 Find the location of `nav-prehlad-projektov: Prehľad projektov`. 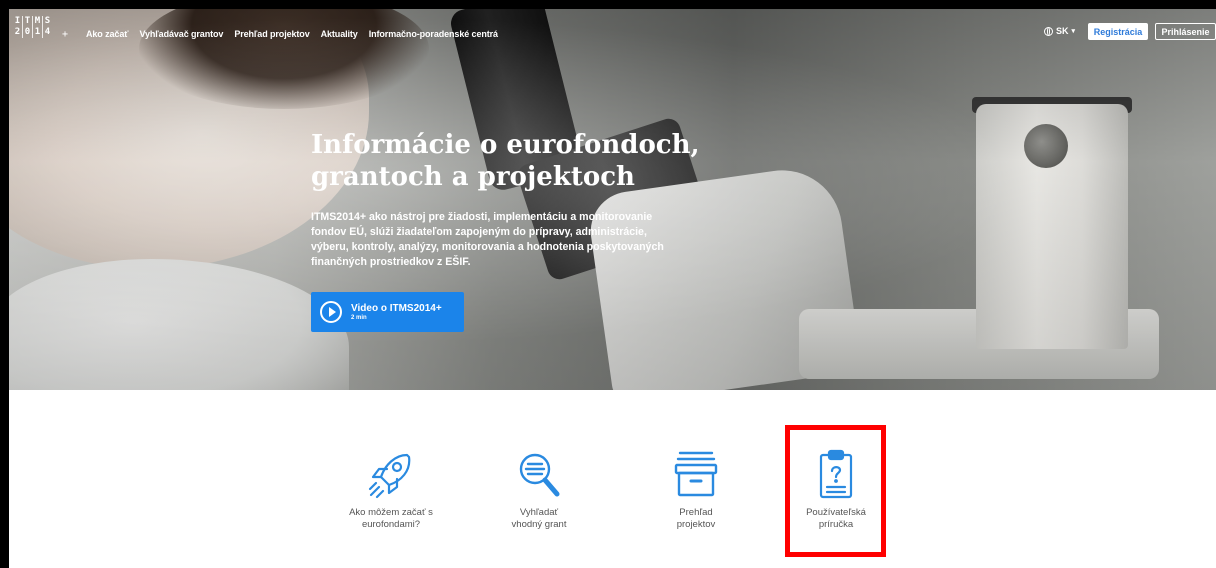

nav-prehlad-projektov: Prehľad projektov is located at coordinates (271, 34).